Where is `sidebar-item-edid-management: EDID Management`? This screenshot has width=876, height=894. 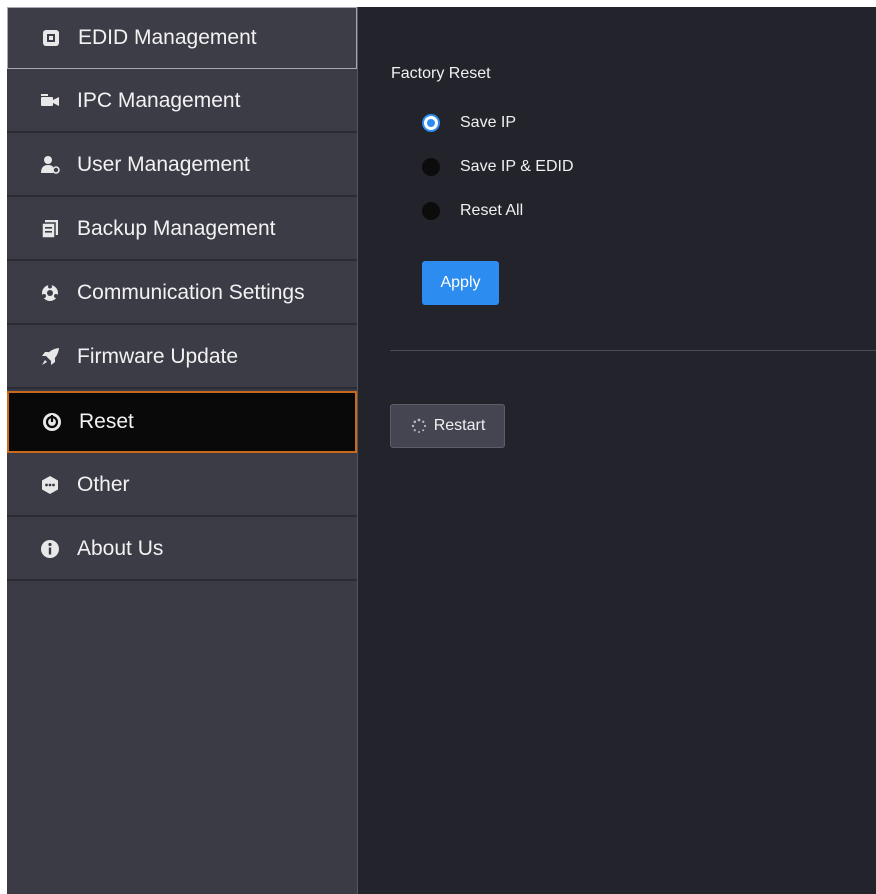
sidebar-item-edid-management: EDID Management is located at coordinates (182, 38).